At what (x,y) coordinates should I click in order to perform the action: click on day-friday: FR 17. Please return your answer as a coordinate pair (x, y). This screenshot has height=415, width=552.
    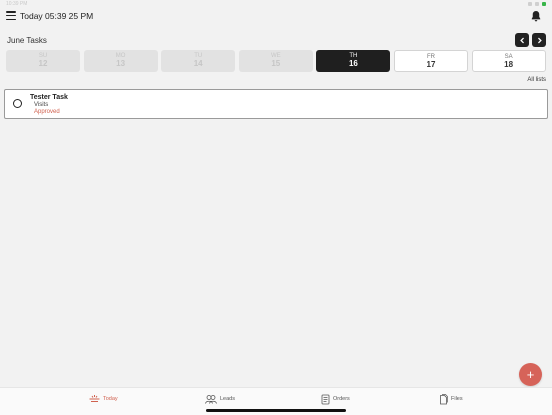
    Looking at the image, I should click on (431, 61).